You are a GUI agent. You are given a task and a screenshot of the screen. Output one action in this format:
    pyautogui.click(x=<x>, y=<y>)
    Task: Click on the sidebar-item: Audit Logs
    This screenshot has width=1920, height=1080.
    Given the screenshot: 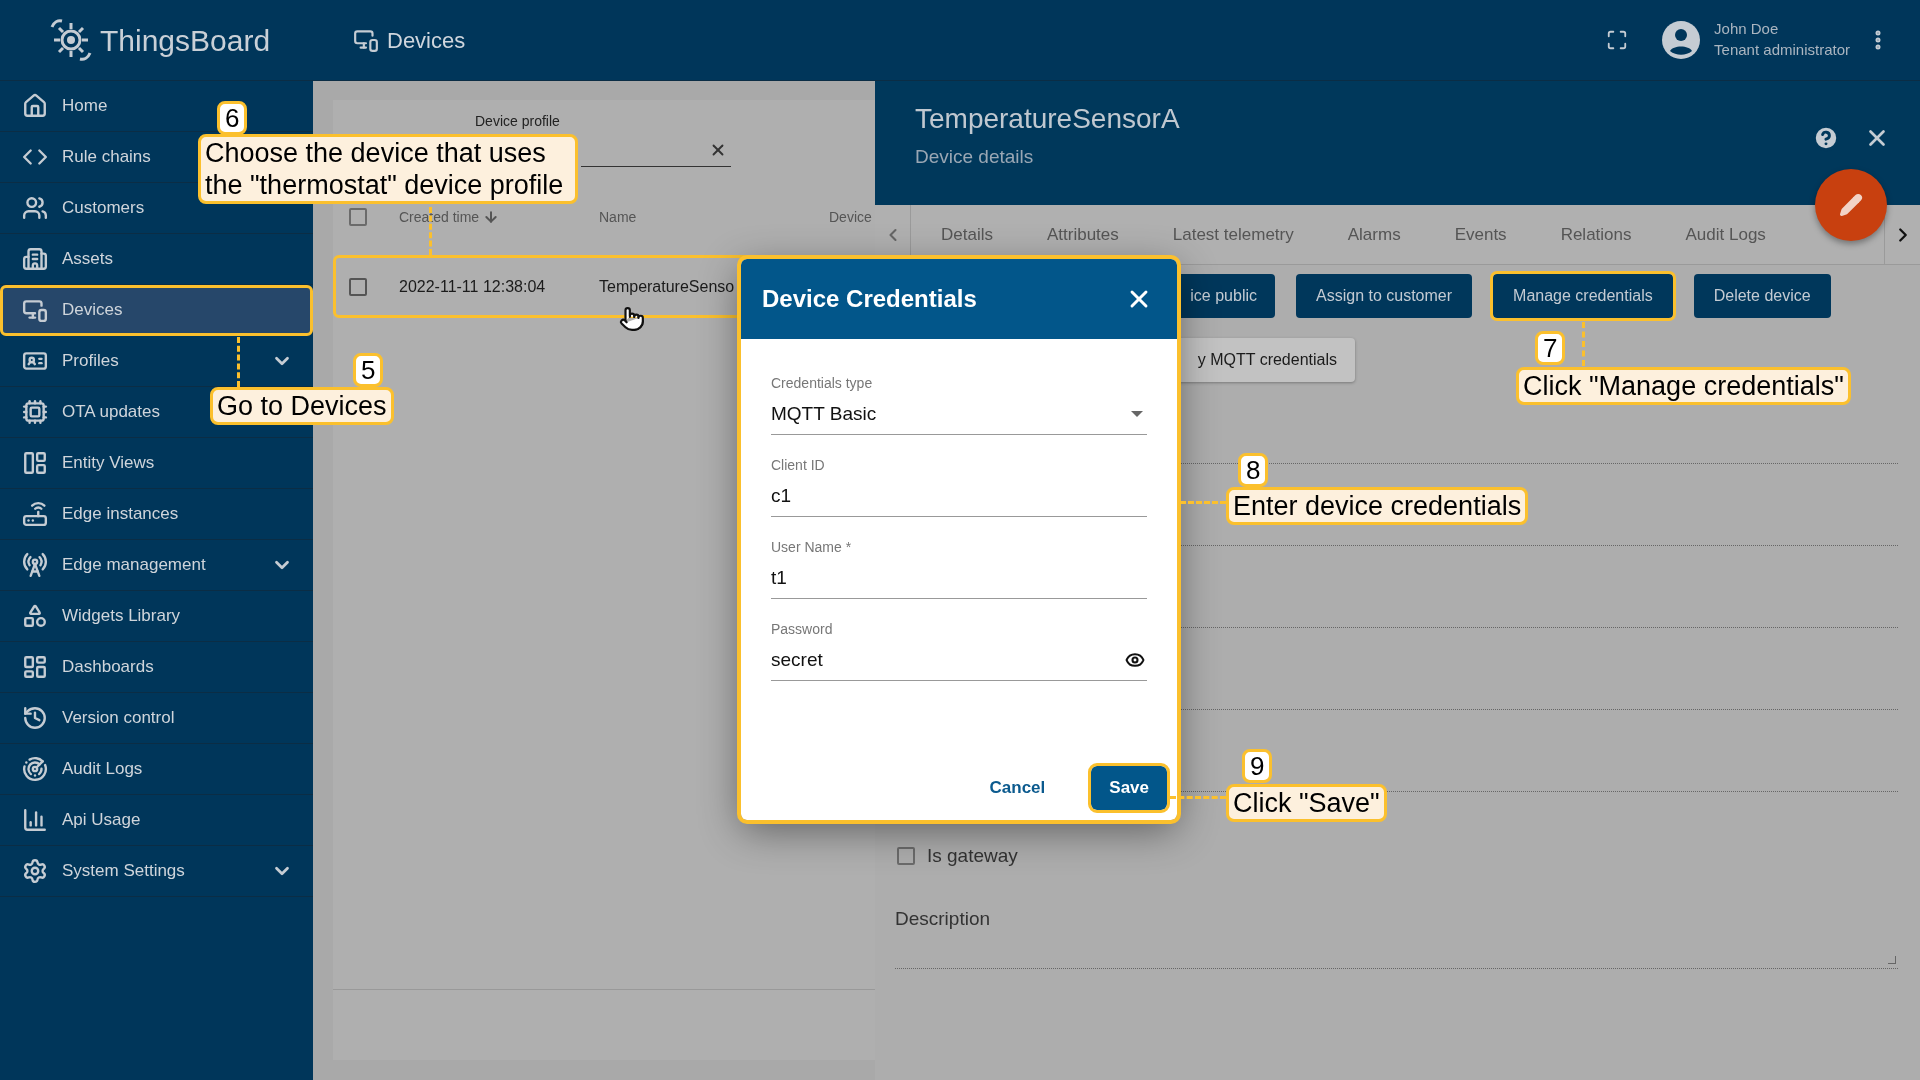 What is the action you would take?
    pyautogui.click(x=156, y=769)
    